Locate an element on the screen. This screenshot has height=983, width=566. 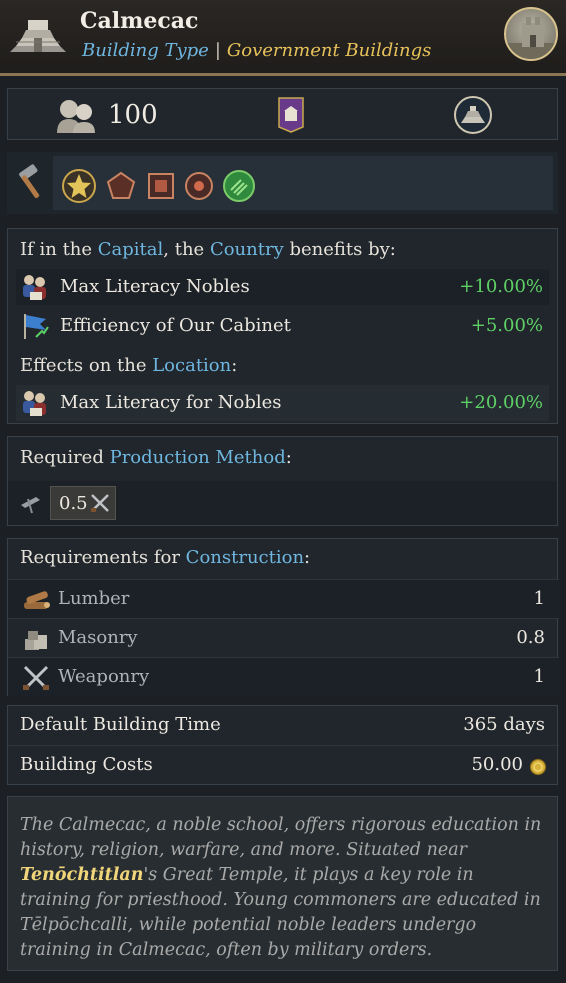
requirement-row: Masonry 0.8 is located at coordinates (283, 637).